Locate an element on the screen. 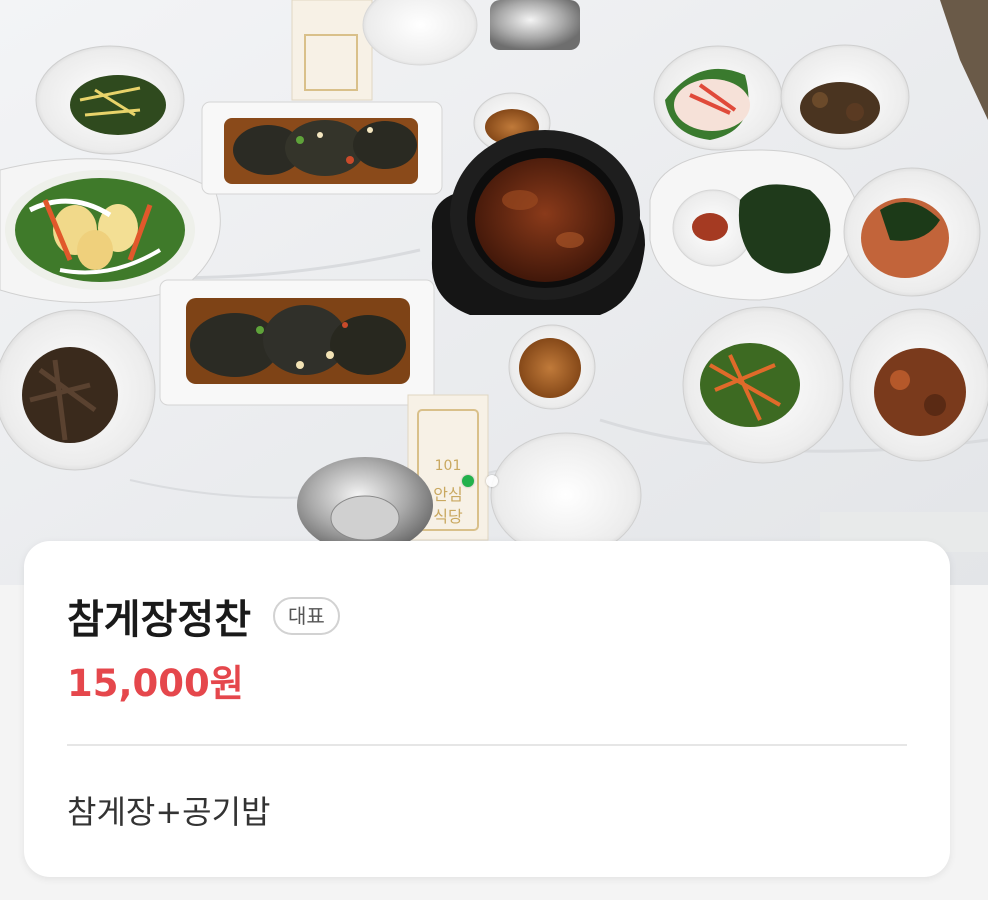 The image size is (988, 900). representative-badge: 대표 is located at coordinates (306, 616).